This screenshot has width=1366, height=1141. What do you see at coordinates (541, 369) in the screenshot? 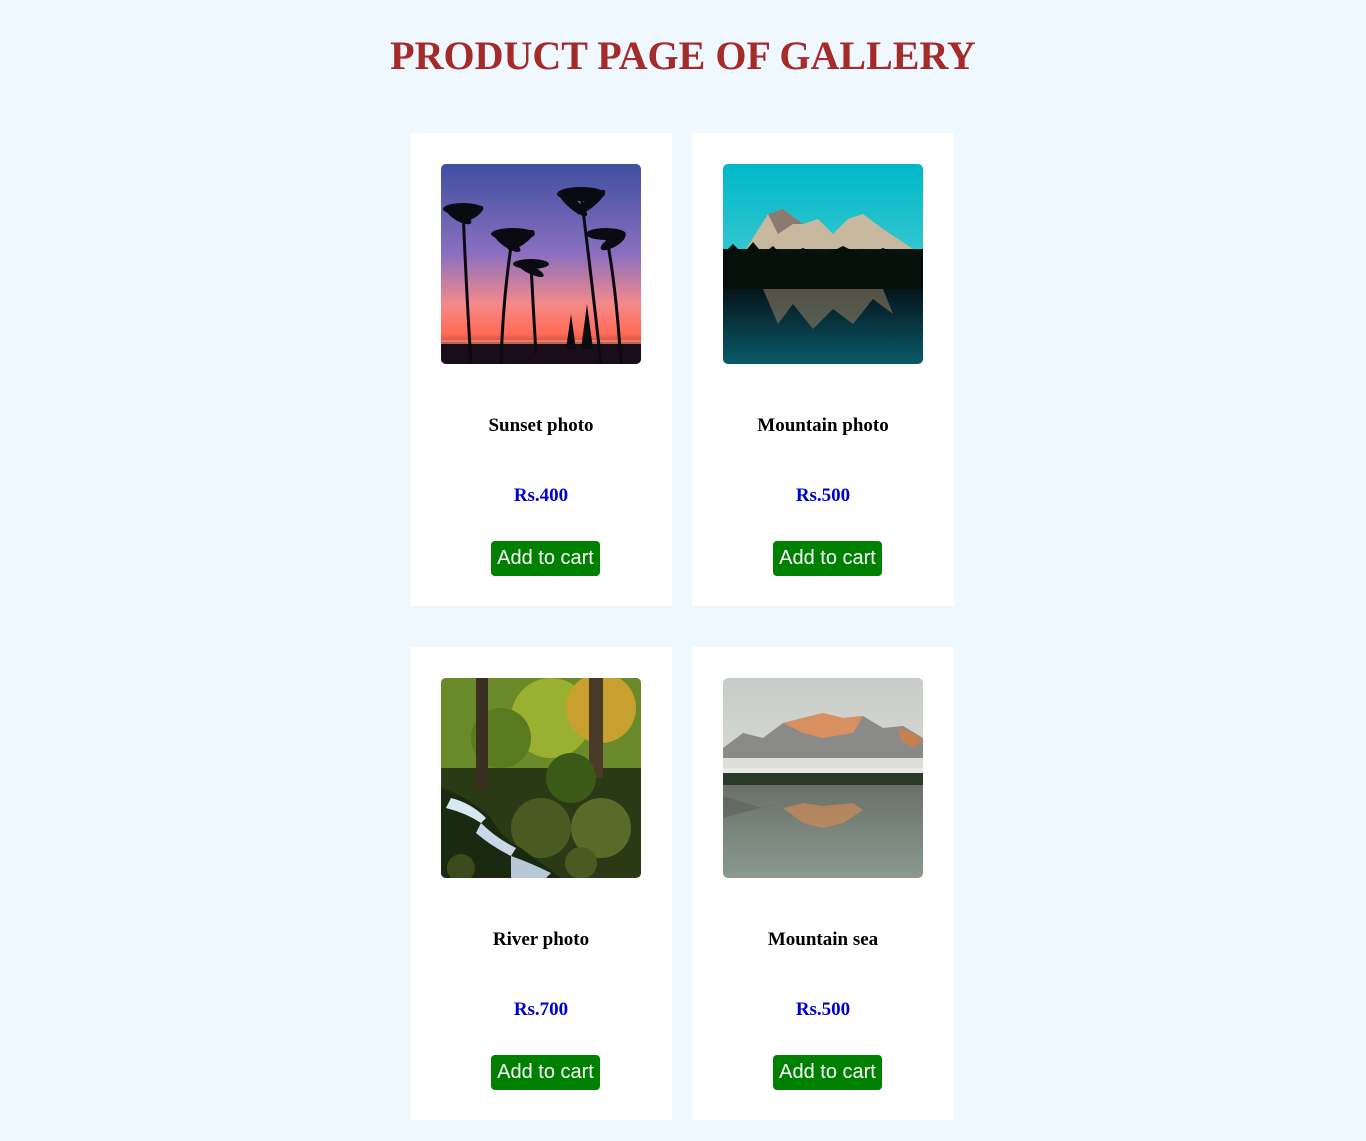
I see `product-card-sunset: Sunset photo Rs.400 Add to cart` at bounding box center [541, 369].